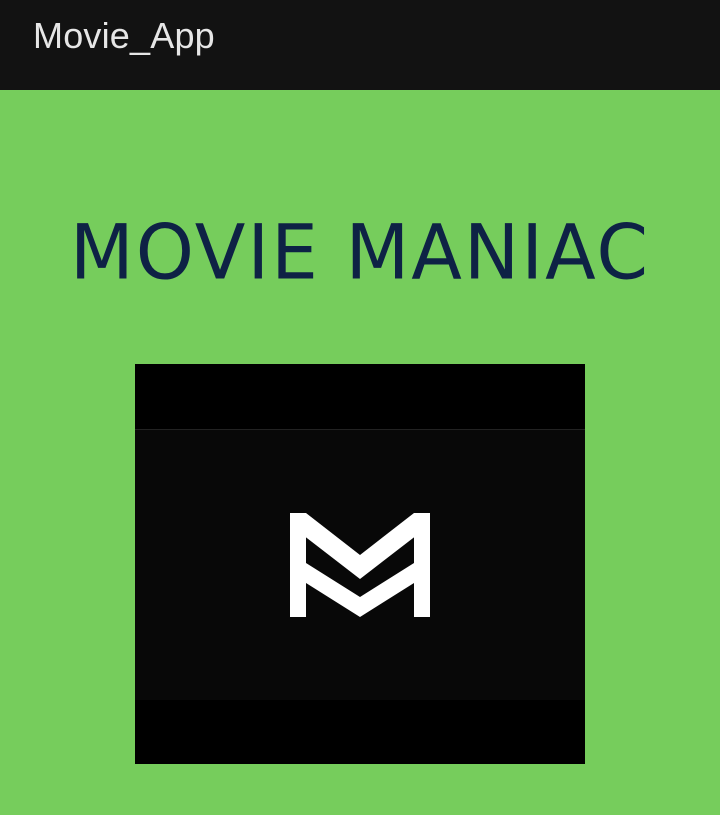 The image size is (720, 815). I want to click on movie-maniac-m-logo-icon, so click(360, 565).